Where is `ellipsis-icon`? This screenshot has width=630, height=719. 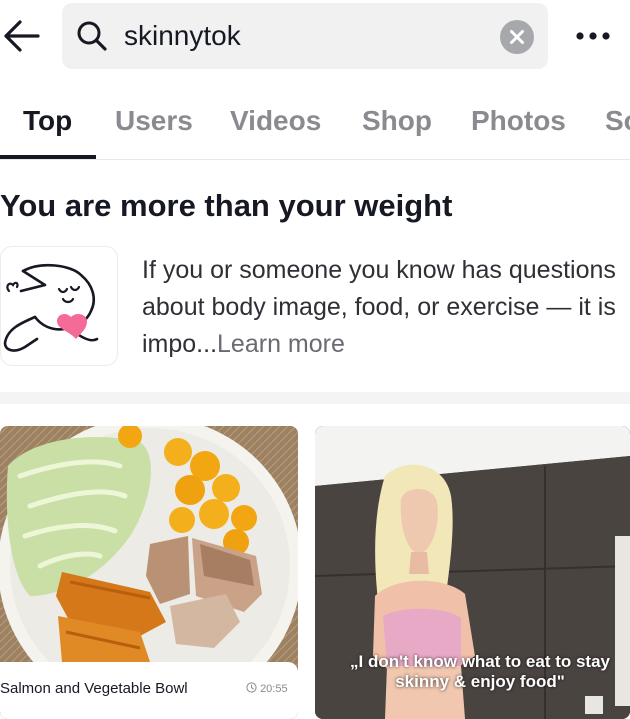
ellipsis-icon is located at coordinates (593, 36).